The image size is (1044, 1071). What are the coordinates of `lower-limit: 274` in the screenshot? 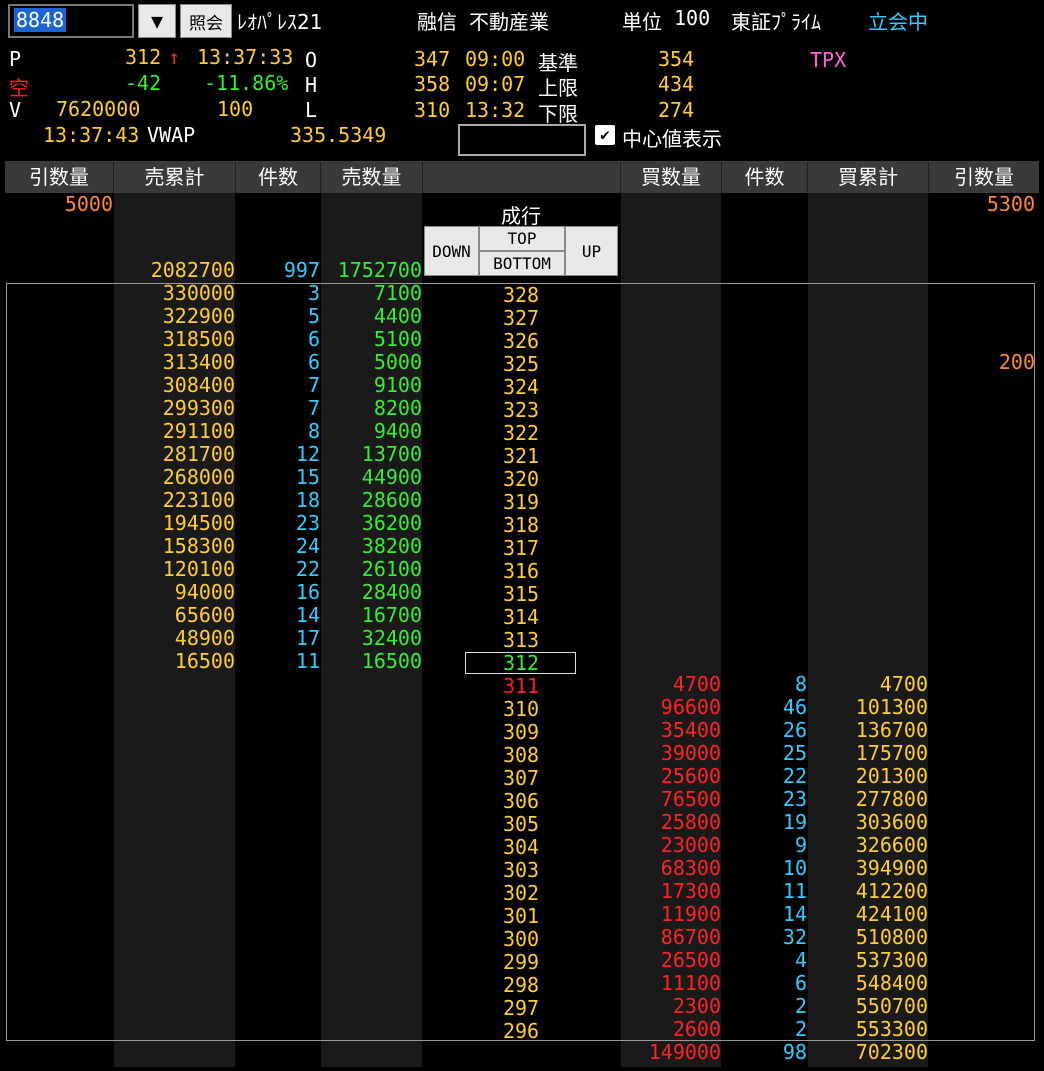 It's located at (676, 110).